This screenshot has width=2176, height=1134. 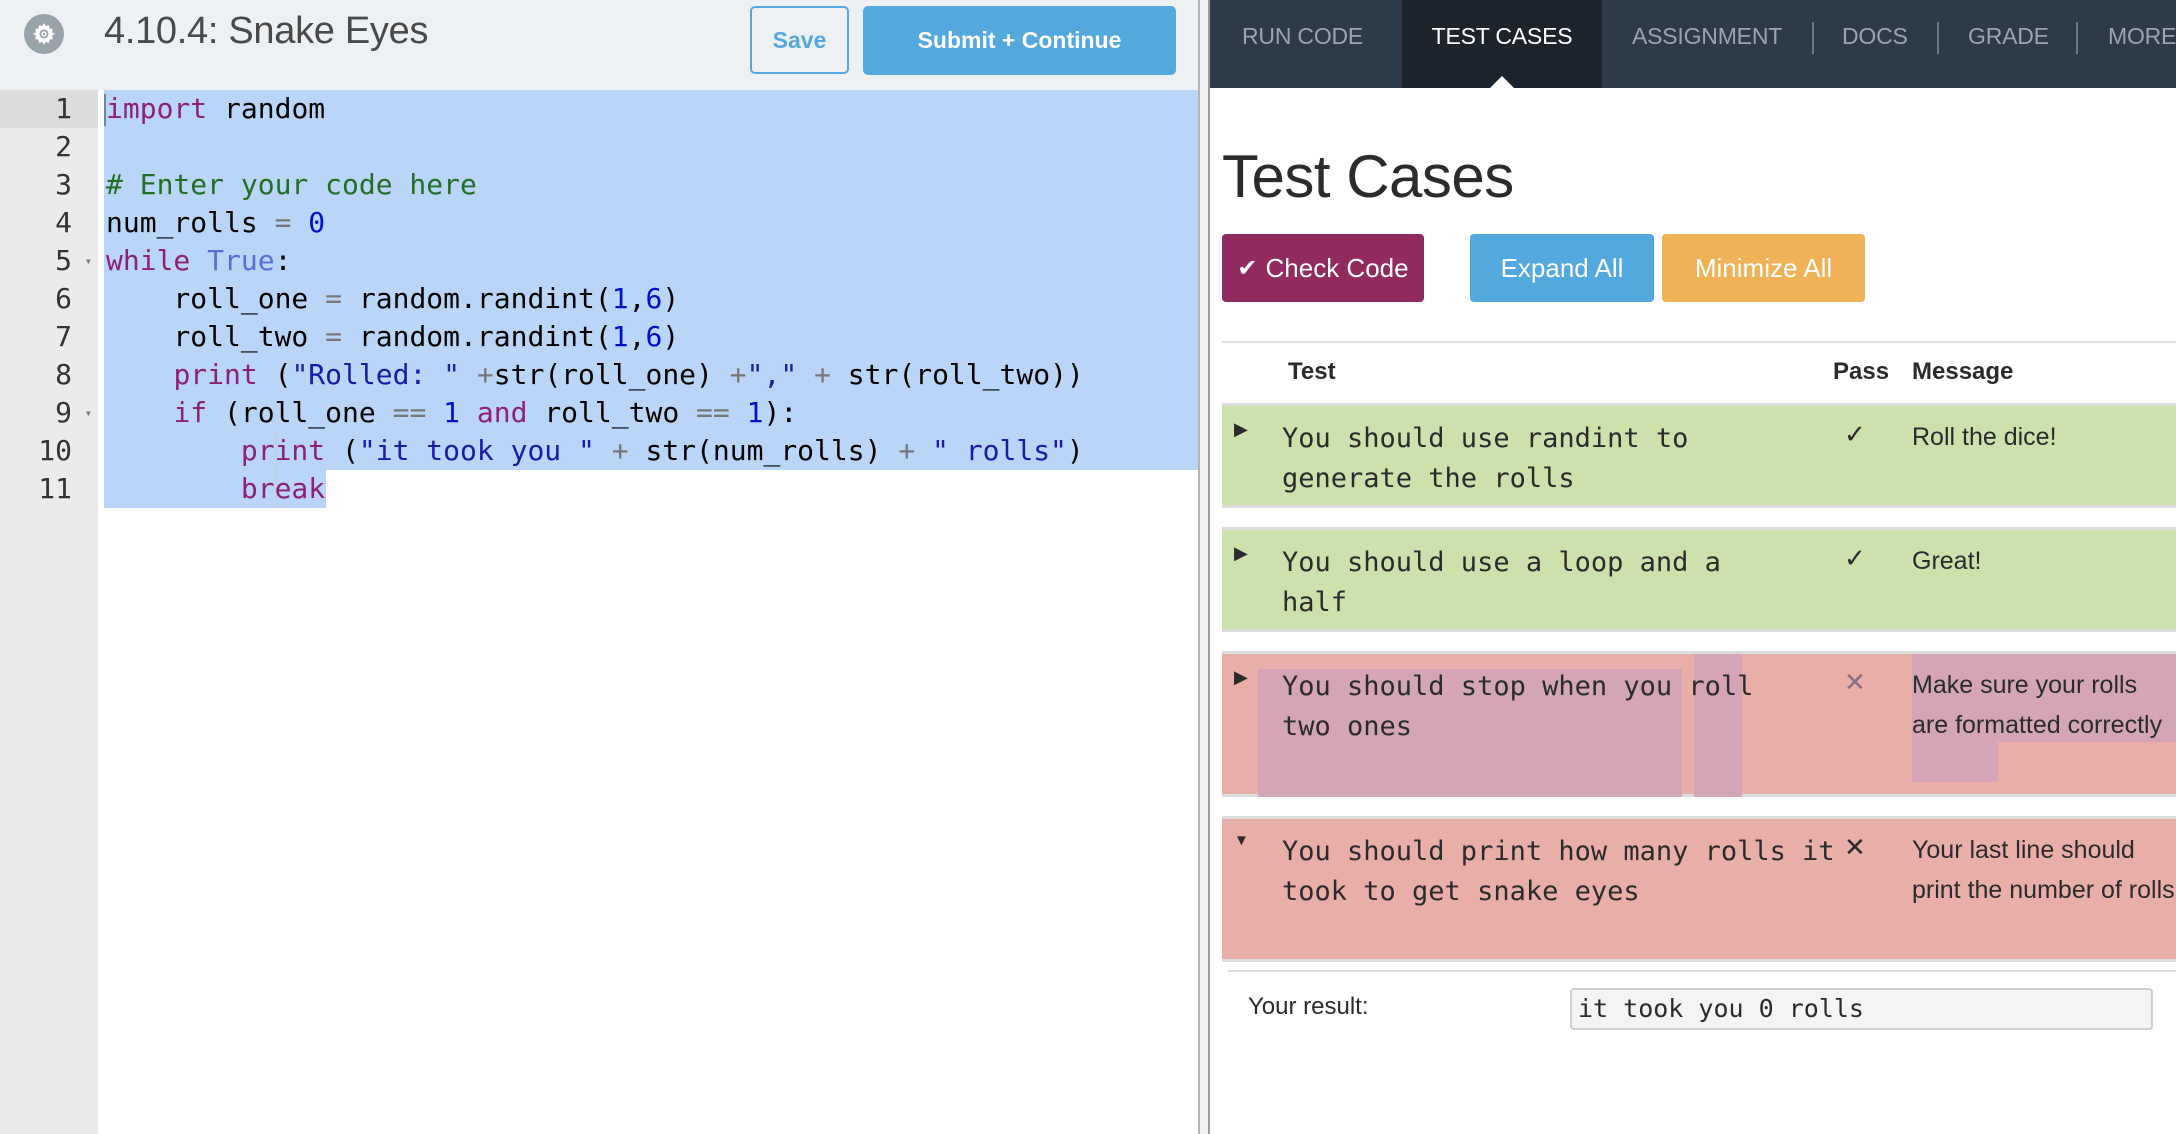 I want to click on code-line: # Enter your code here, so click(x=291, y=185).